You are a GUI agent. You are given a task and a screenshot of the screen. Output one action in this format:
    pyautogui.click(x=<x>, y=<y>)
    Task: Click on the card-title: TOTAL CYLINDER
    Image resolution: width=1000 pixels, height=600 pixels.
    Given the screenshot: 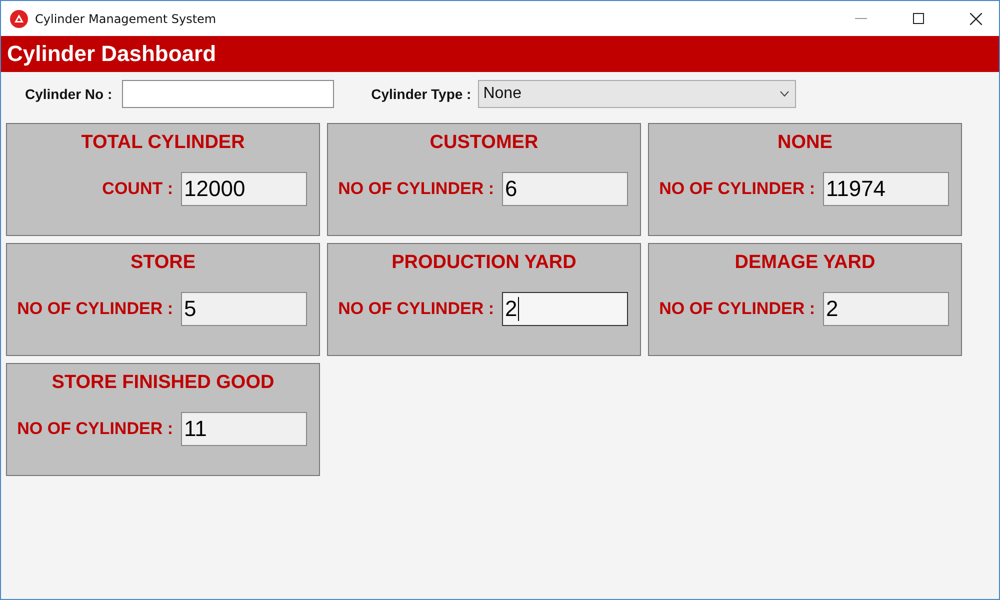 What is the action you would take?
    pyautogui.click(x=163, y=143)
    